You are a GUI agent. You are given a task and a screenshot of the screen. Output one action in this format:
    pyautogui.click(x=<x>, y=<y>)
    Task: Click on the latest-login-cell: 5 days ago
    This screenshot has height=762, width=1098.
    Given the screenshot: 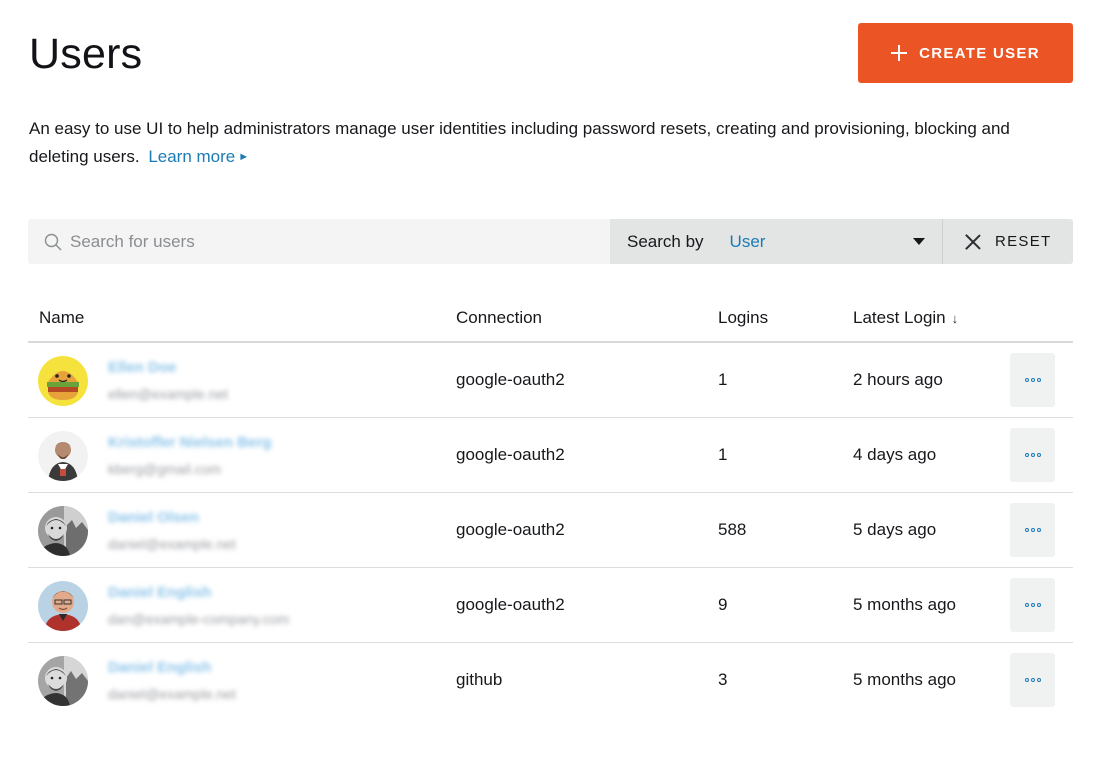 What is the action you would take?
    pyautogui.click(x=895, y=529)
    